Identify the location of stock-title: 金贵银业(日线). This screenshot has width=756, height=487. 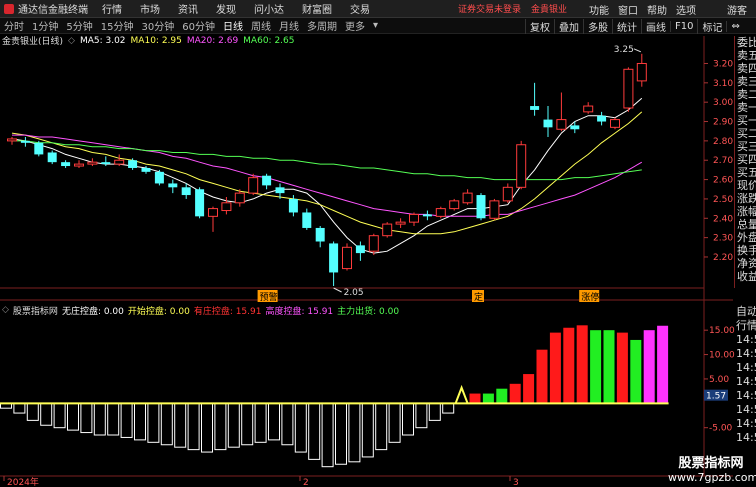
(32, 40).